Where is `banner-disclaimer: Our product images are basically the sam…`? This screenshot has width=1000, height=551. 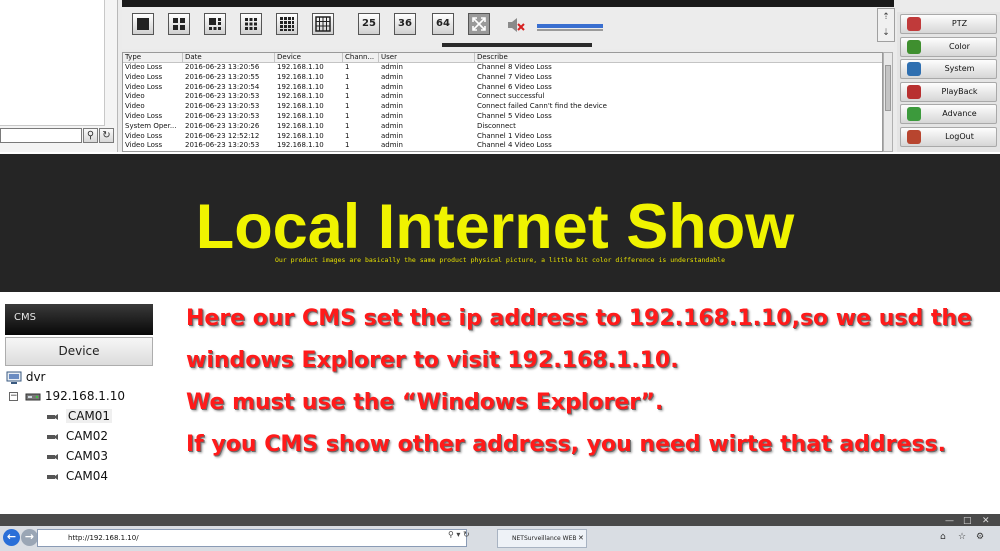
banner-disclaimer: Our product images are basically the sam… is located at coordinates (500, 260).